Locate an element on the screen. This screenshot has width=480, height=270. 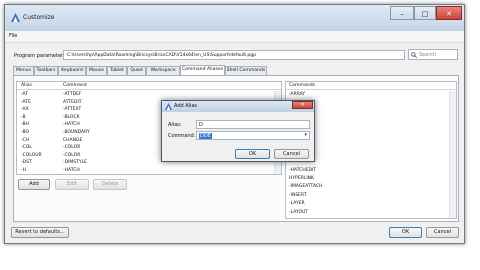
tab-quad: Quad is located at coordinates (136, 70).